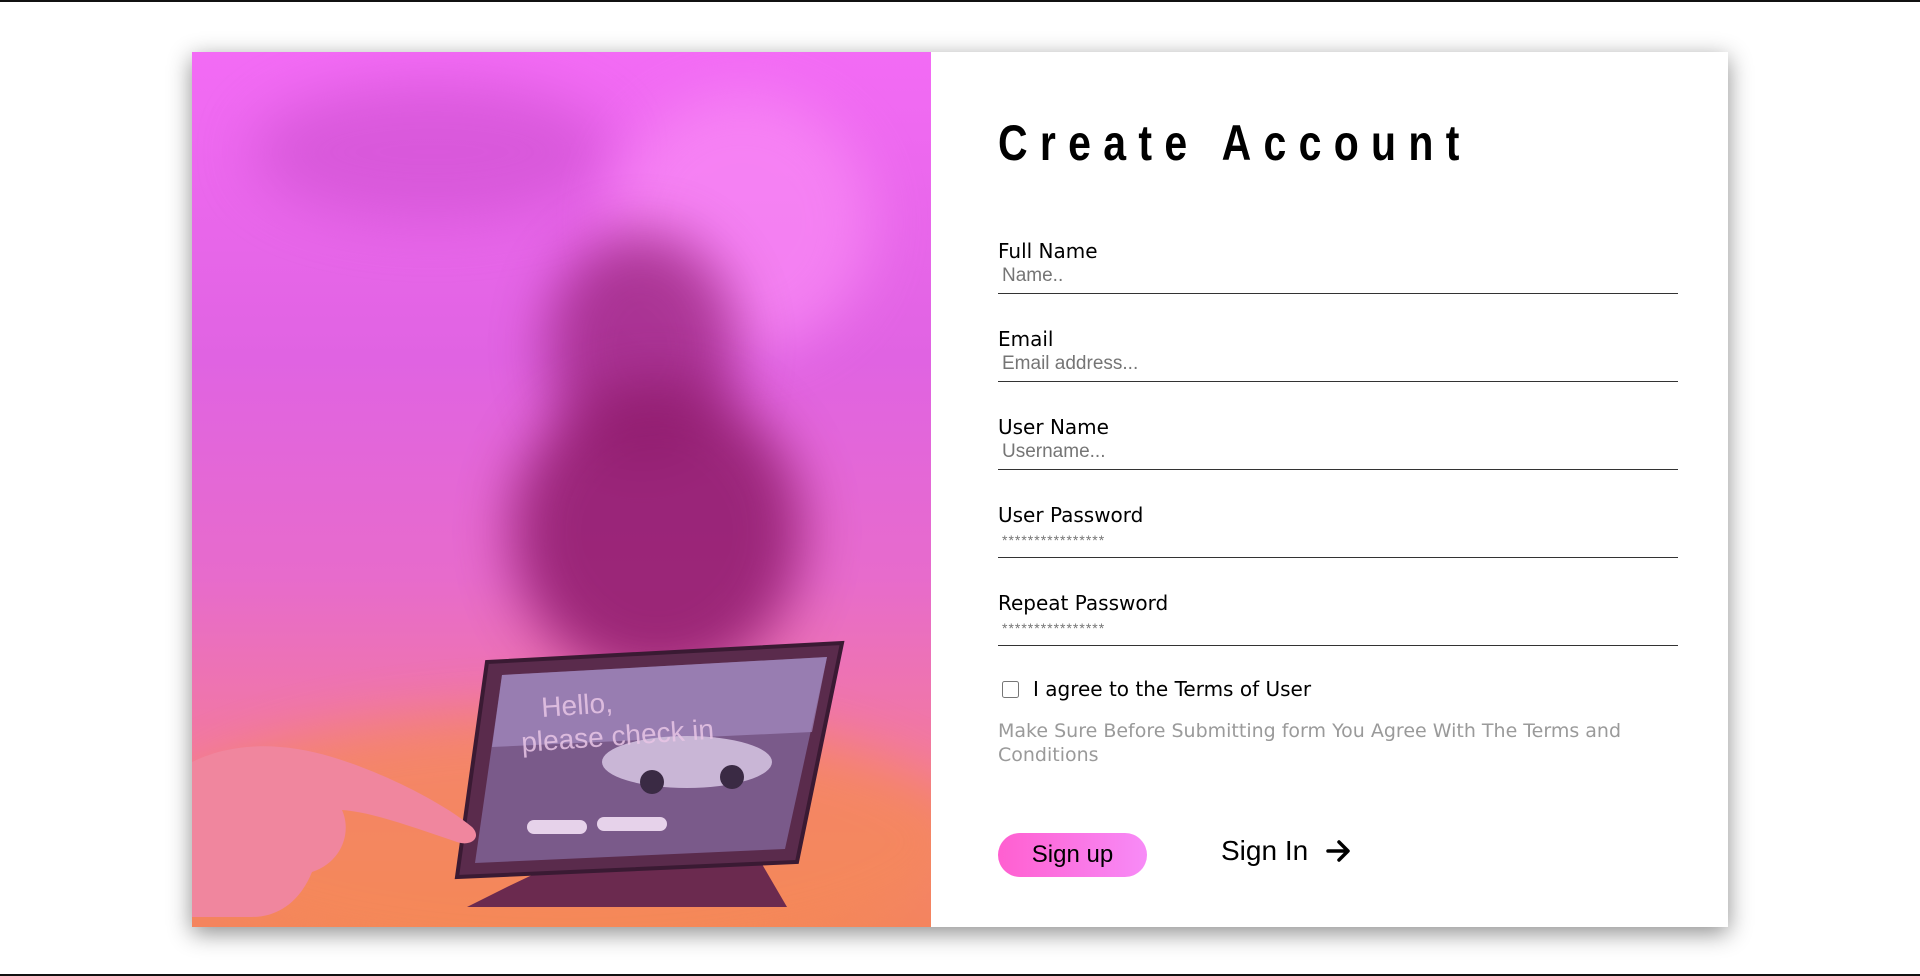 The width and height of the screenshot is (1920, 976). Describe the element at coordinates (1235, 143) in the screenshot. I see `page-title: Create Account` at that location.